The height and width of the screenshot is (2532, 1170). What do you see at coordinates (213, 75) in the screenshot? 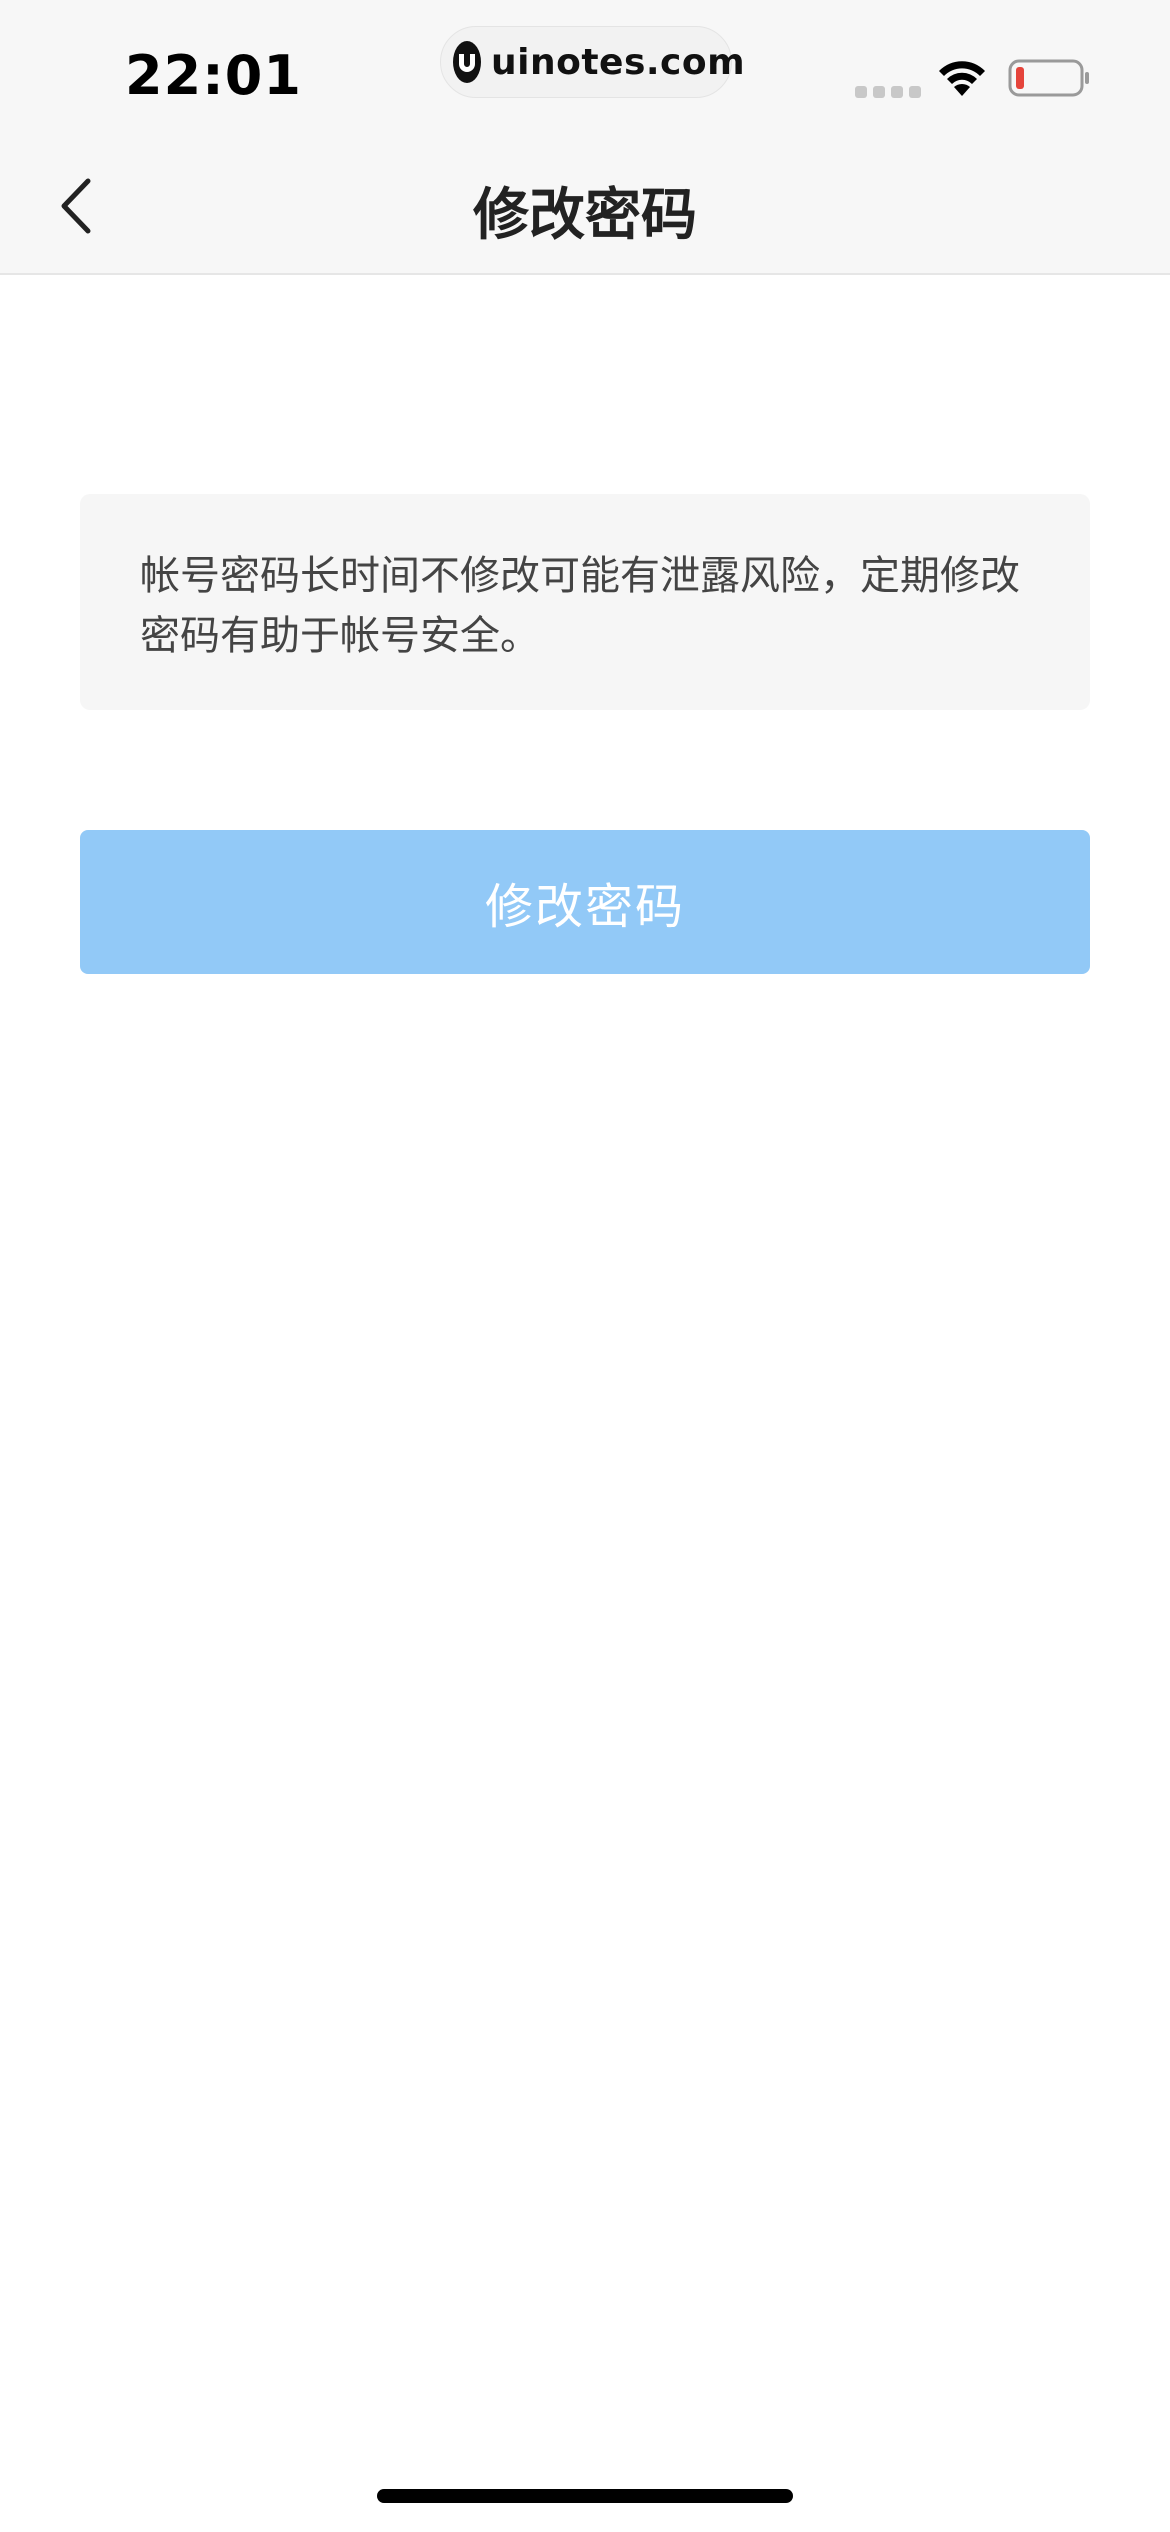
I see `status-time: 22:01` at bounding box center [213, 75].